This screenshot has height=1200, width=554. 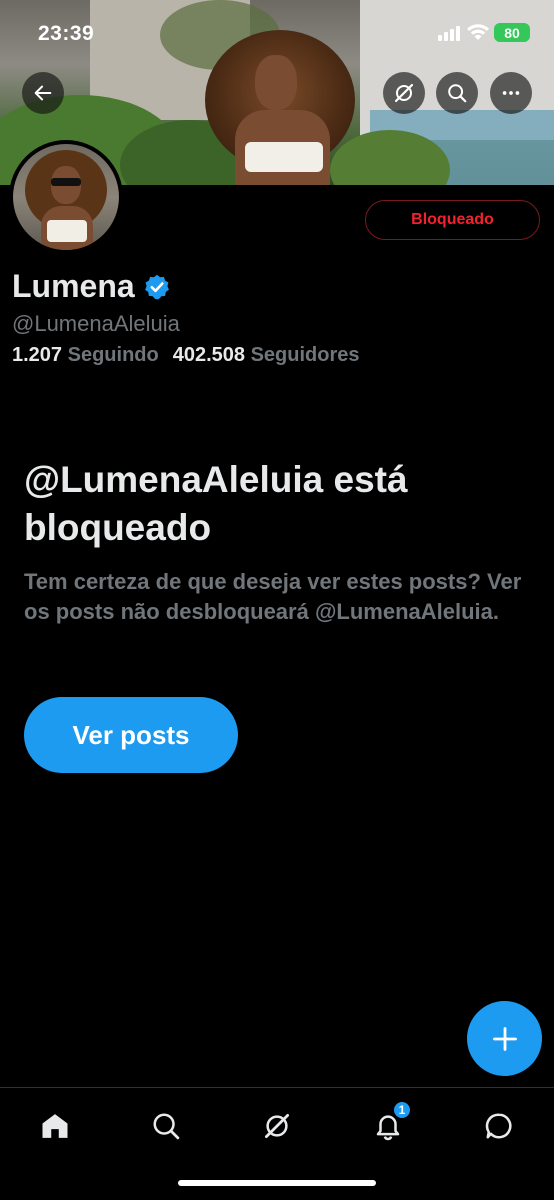 I want to click on blocked-button: Bloqueado, so click(x=452, y=220).